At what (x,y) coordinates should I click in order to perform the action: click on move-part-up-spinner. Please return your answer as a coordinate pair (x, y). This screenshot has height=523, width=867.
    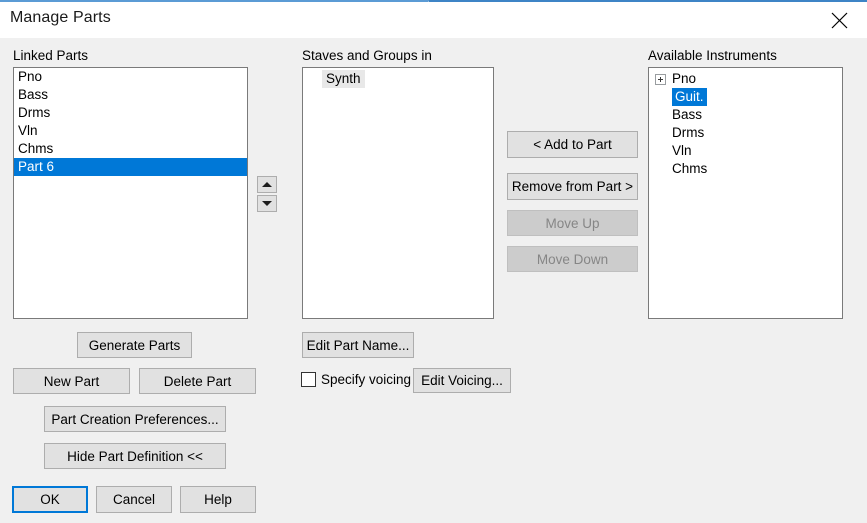
    Looking at the image, I should click on (267, 184).